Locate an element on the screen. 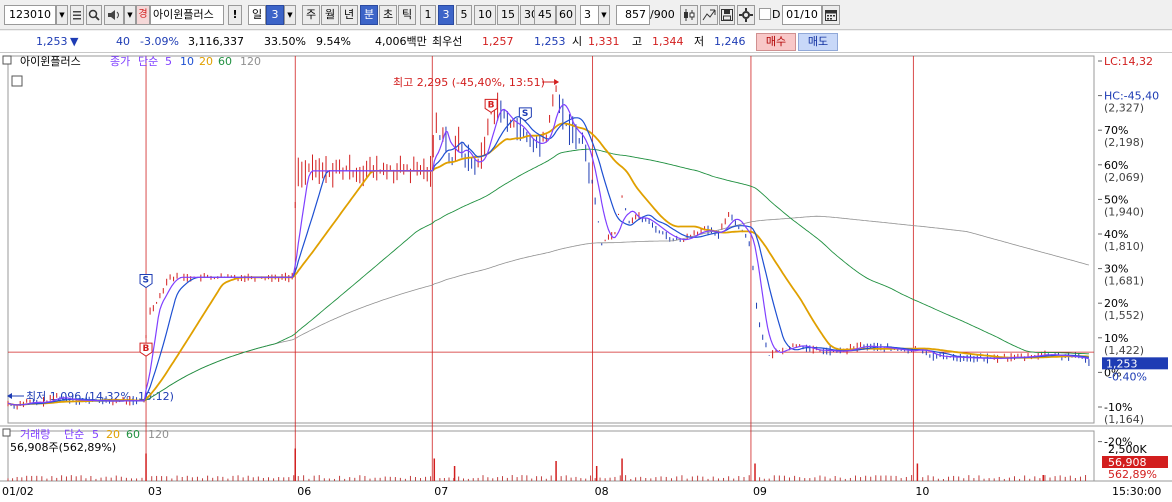  legend-ma20: 20 is located at coordinates (206, 61).